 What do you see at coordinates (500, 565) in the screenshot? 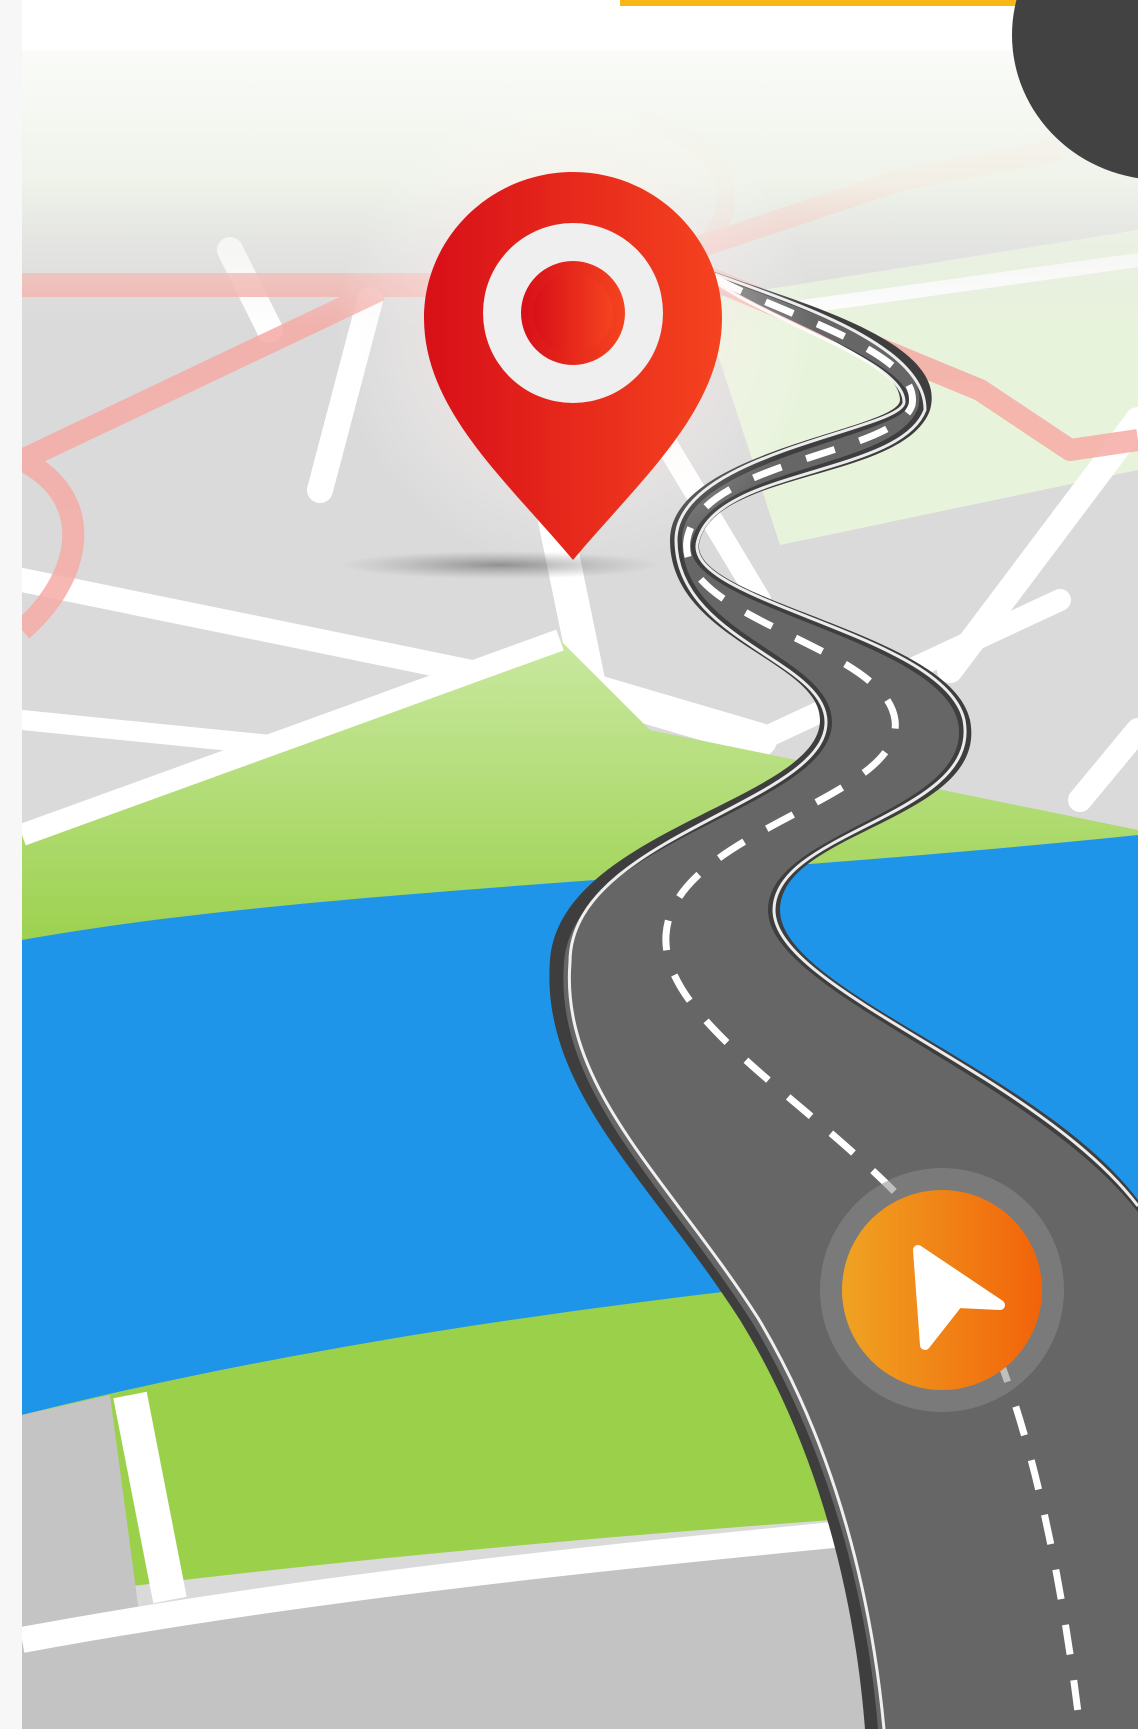
I see `pin-shadow` at bounding box center [500, 565].